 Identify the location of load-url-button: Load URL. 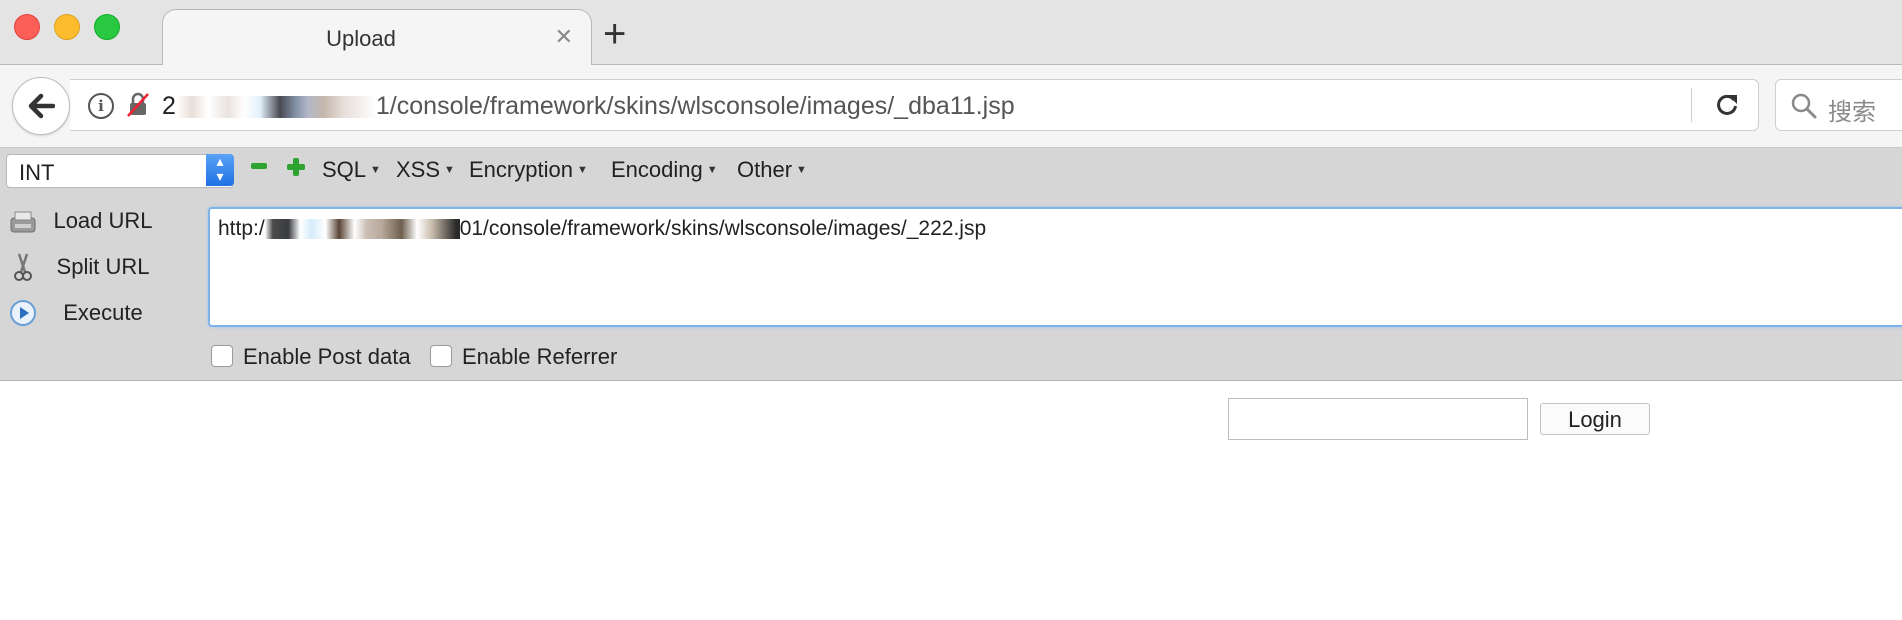
(88, 220).